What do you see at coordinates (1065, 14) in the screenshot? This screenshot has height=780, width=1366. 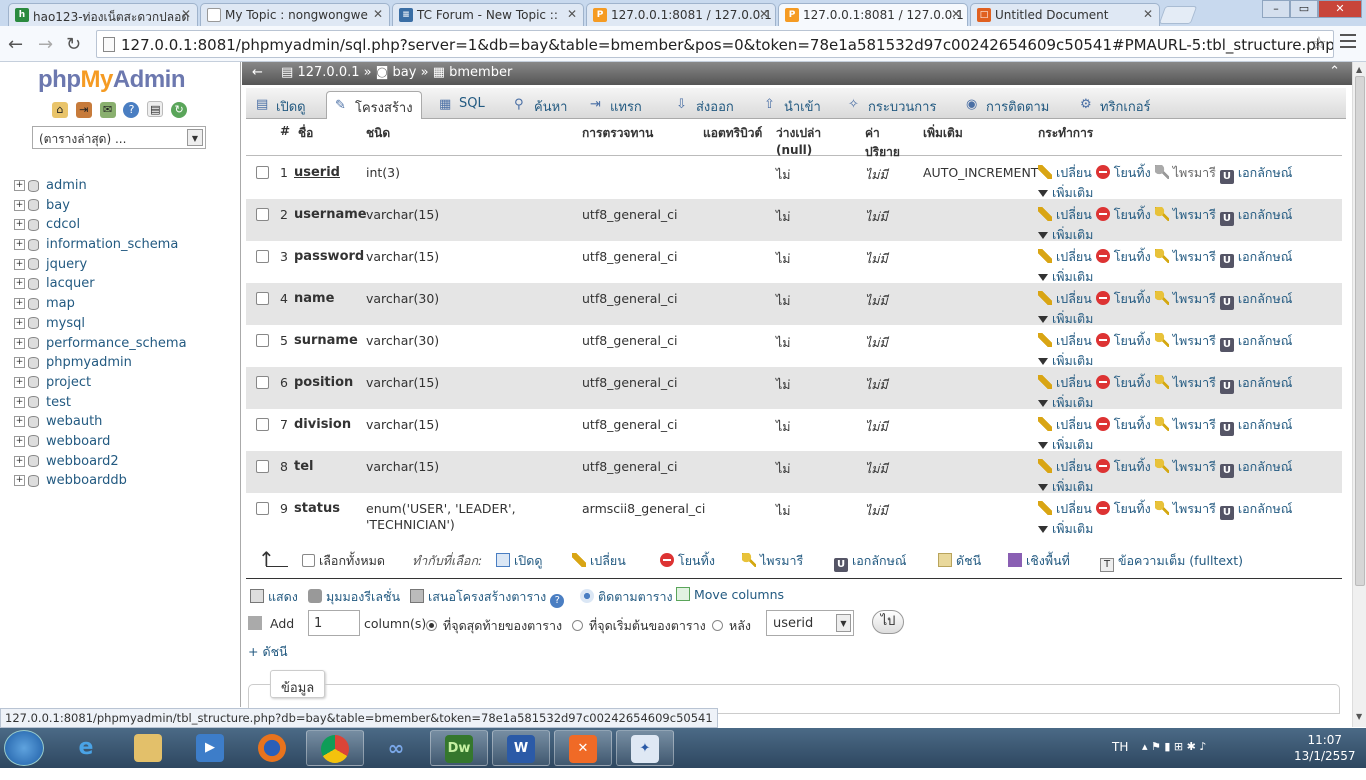 I see `browser-tab-untitled: □ Untitled Document ✕` at bounding box center [1065, 14].